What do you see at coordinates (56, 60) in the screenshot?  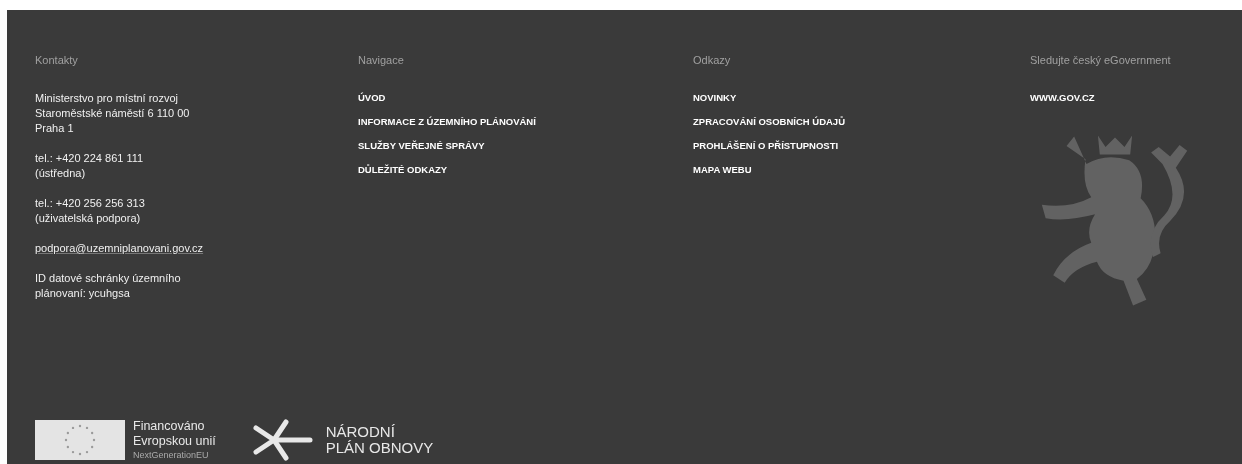 I see `column-heading: Kontakty` at bounding box center [56, 60].